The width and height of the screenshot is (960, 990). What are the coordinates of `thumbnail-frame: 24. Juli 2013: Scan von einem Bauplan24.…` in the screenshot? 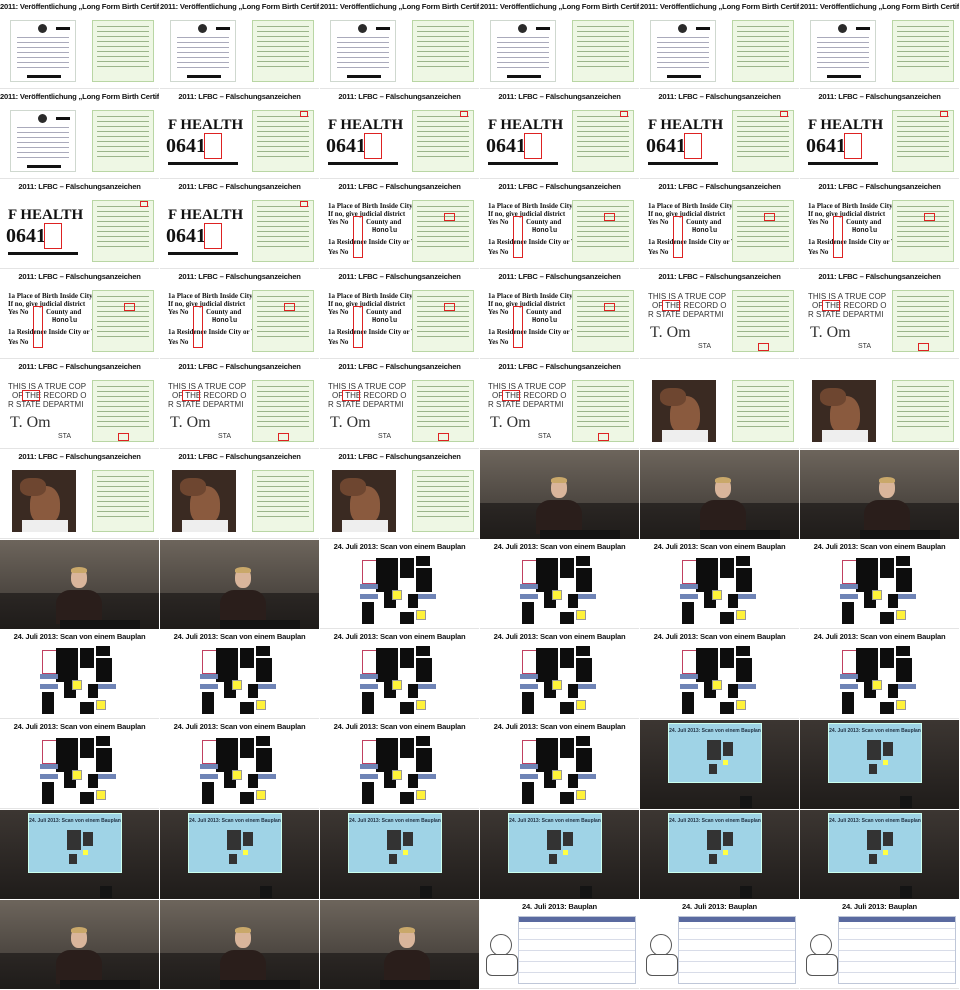 It's located at (559, 854).